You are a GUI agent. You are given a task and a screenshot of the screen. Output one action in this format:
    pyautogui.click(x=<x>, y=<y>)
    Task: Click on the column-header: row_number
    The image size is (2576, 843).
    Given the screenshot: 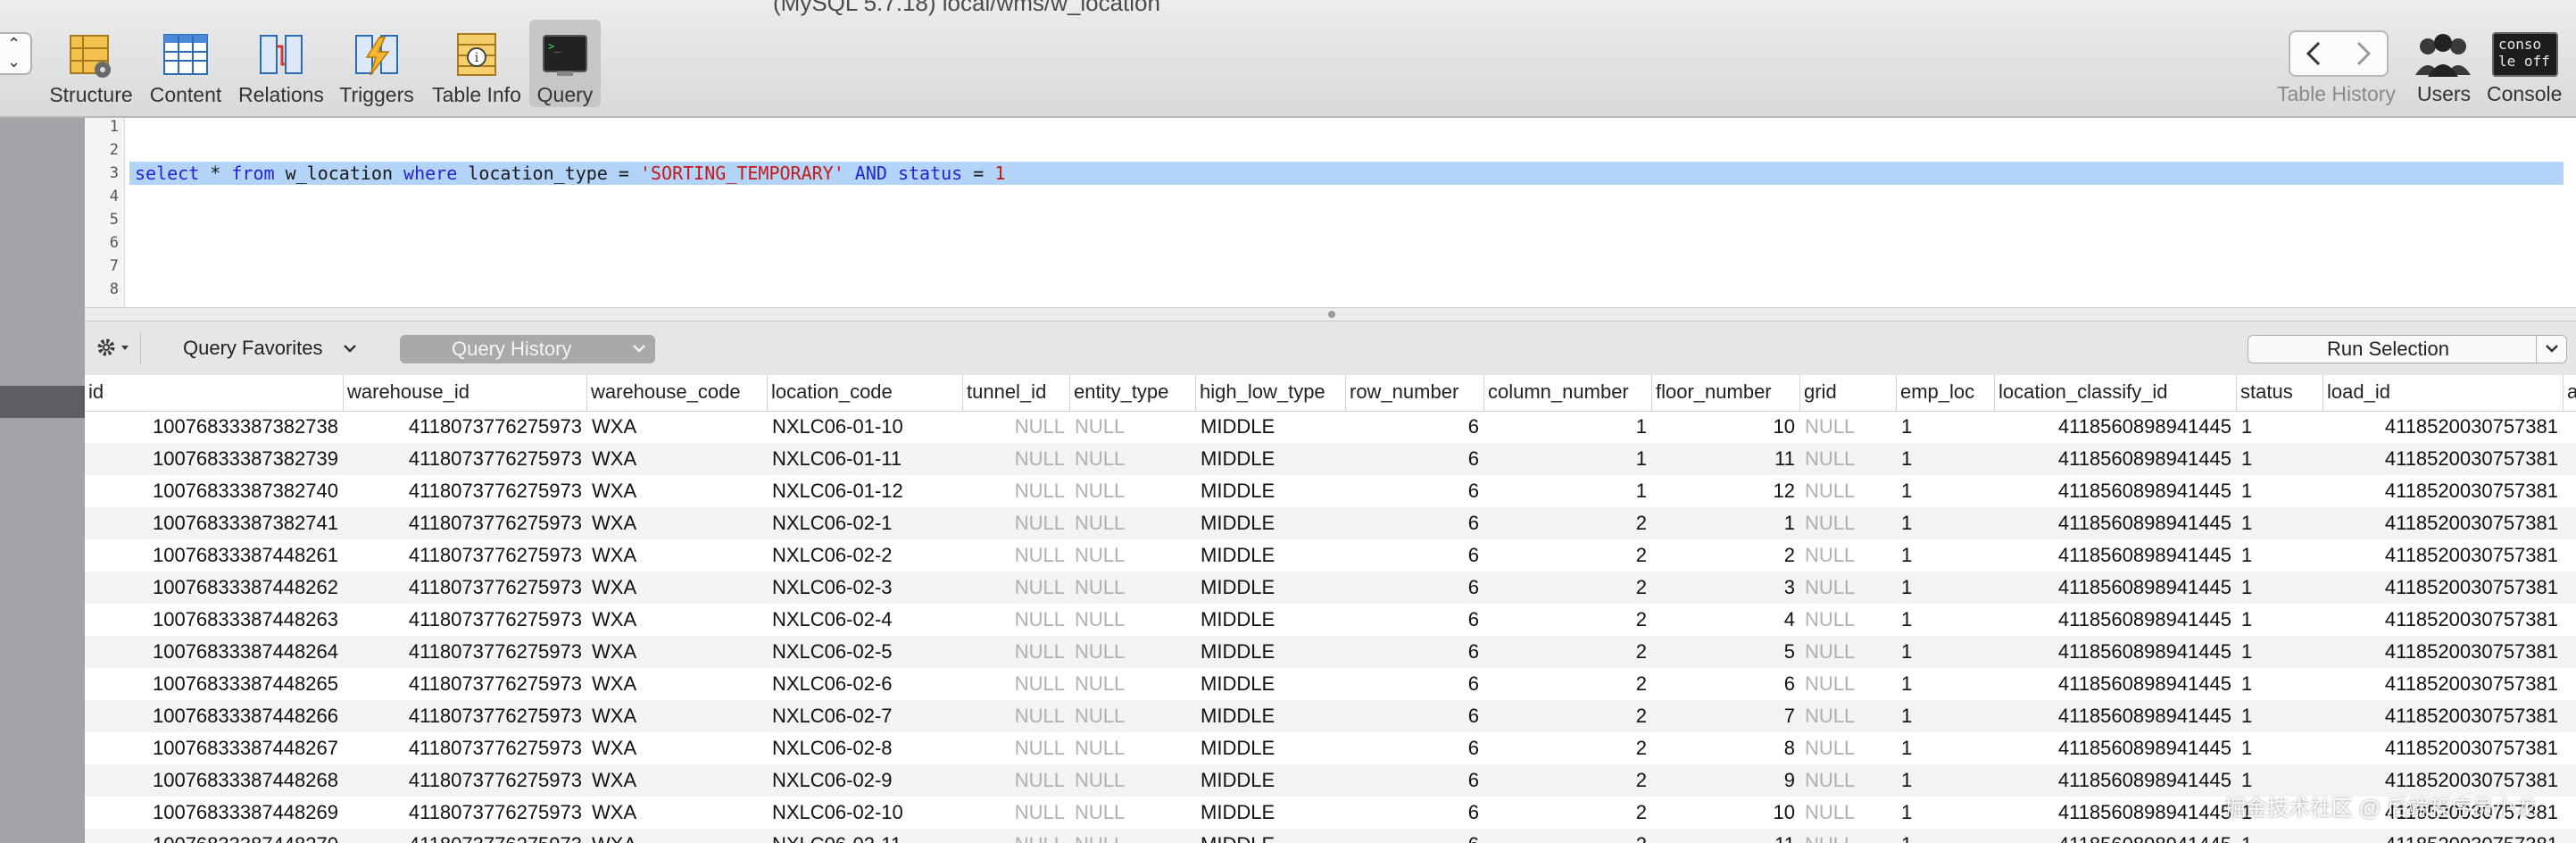 What is the action you would take?
    pyautogui.click(x=1415, y=393)
    